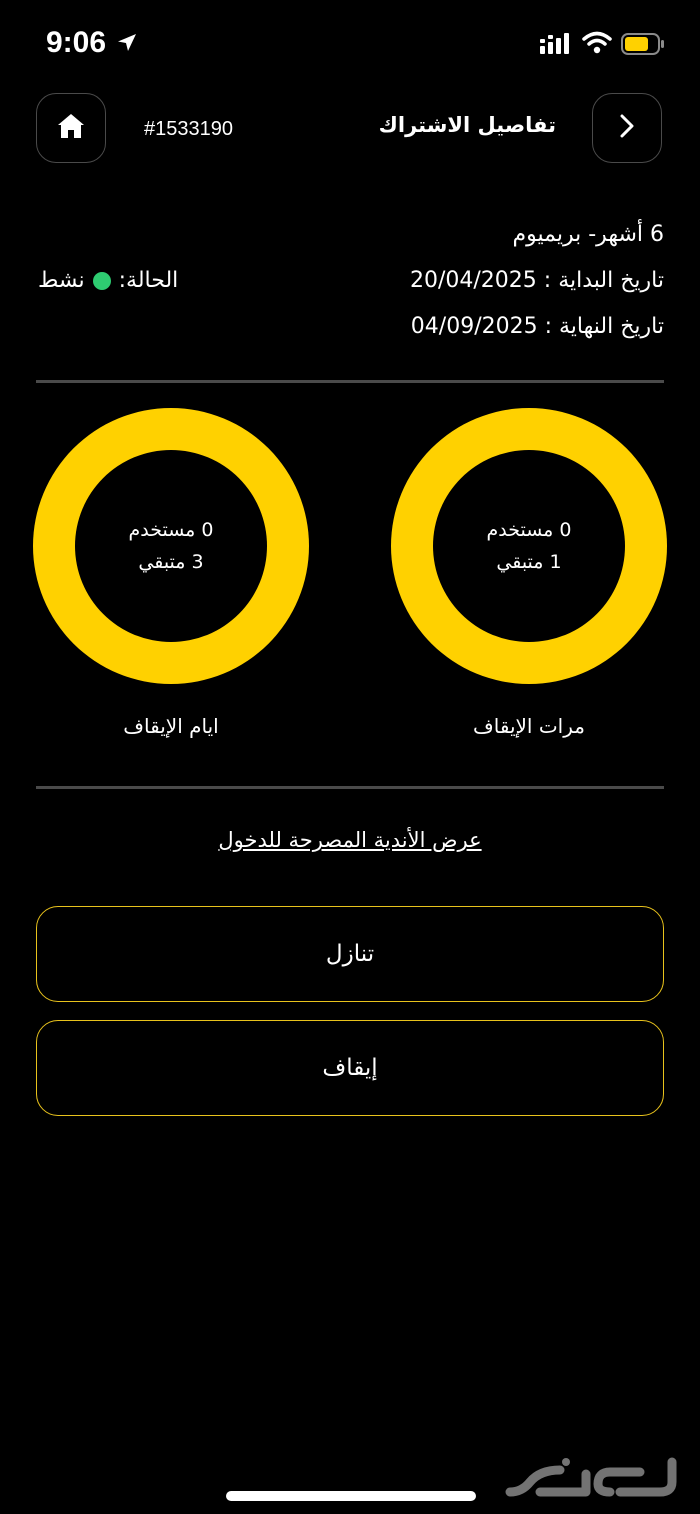 Image resolution: width=700 pixels, height=1514 pixels. I want to click on wifi-icon, so click(597, 45).